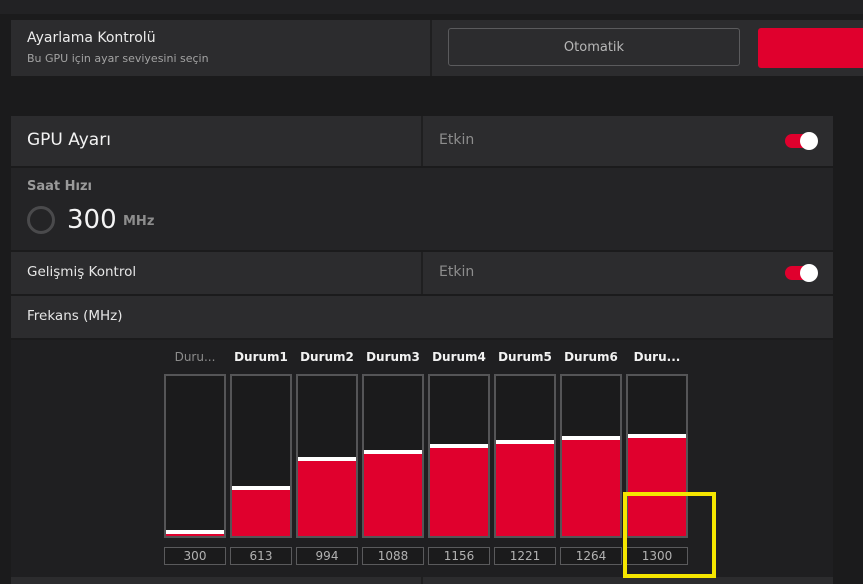 This screenshot has height=584, width=863. What do you see at coordinates (91, 38) in the screenshot?
I see `tuning-control-title: Ayarlama Kontrolü` at bounding box center [91, 38].